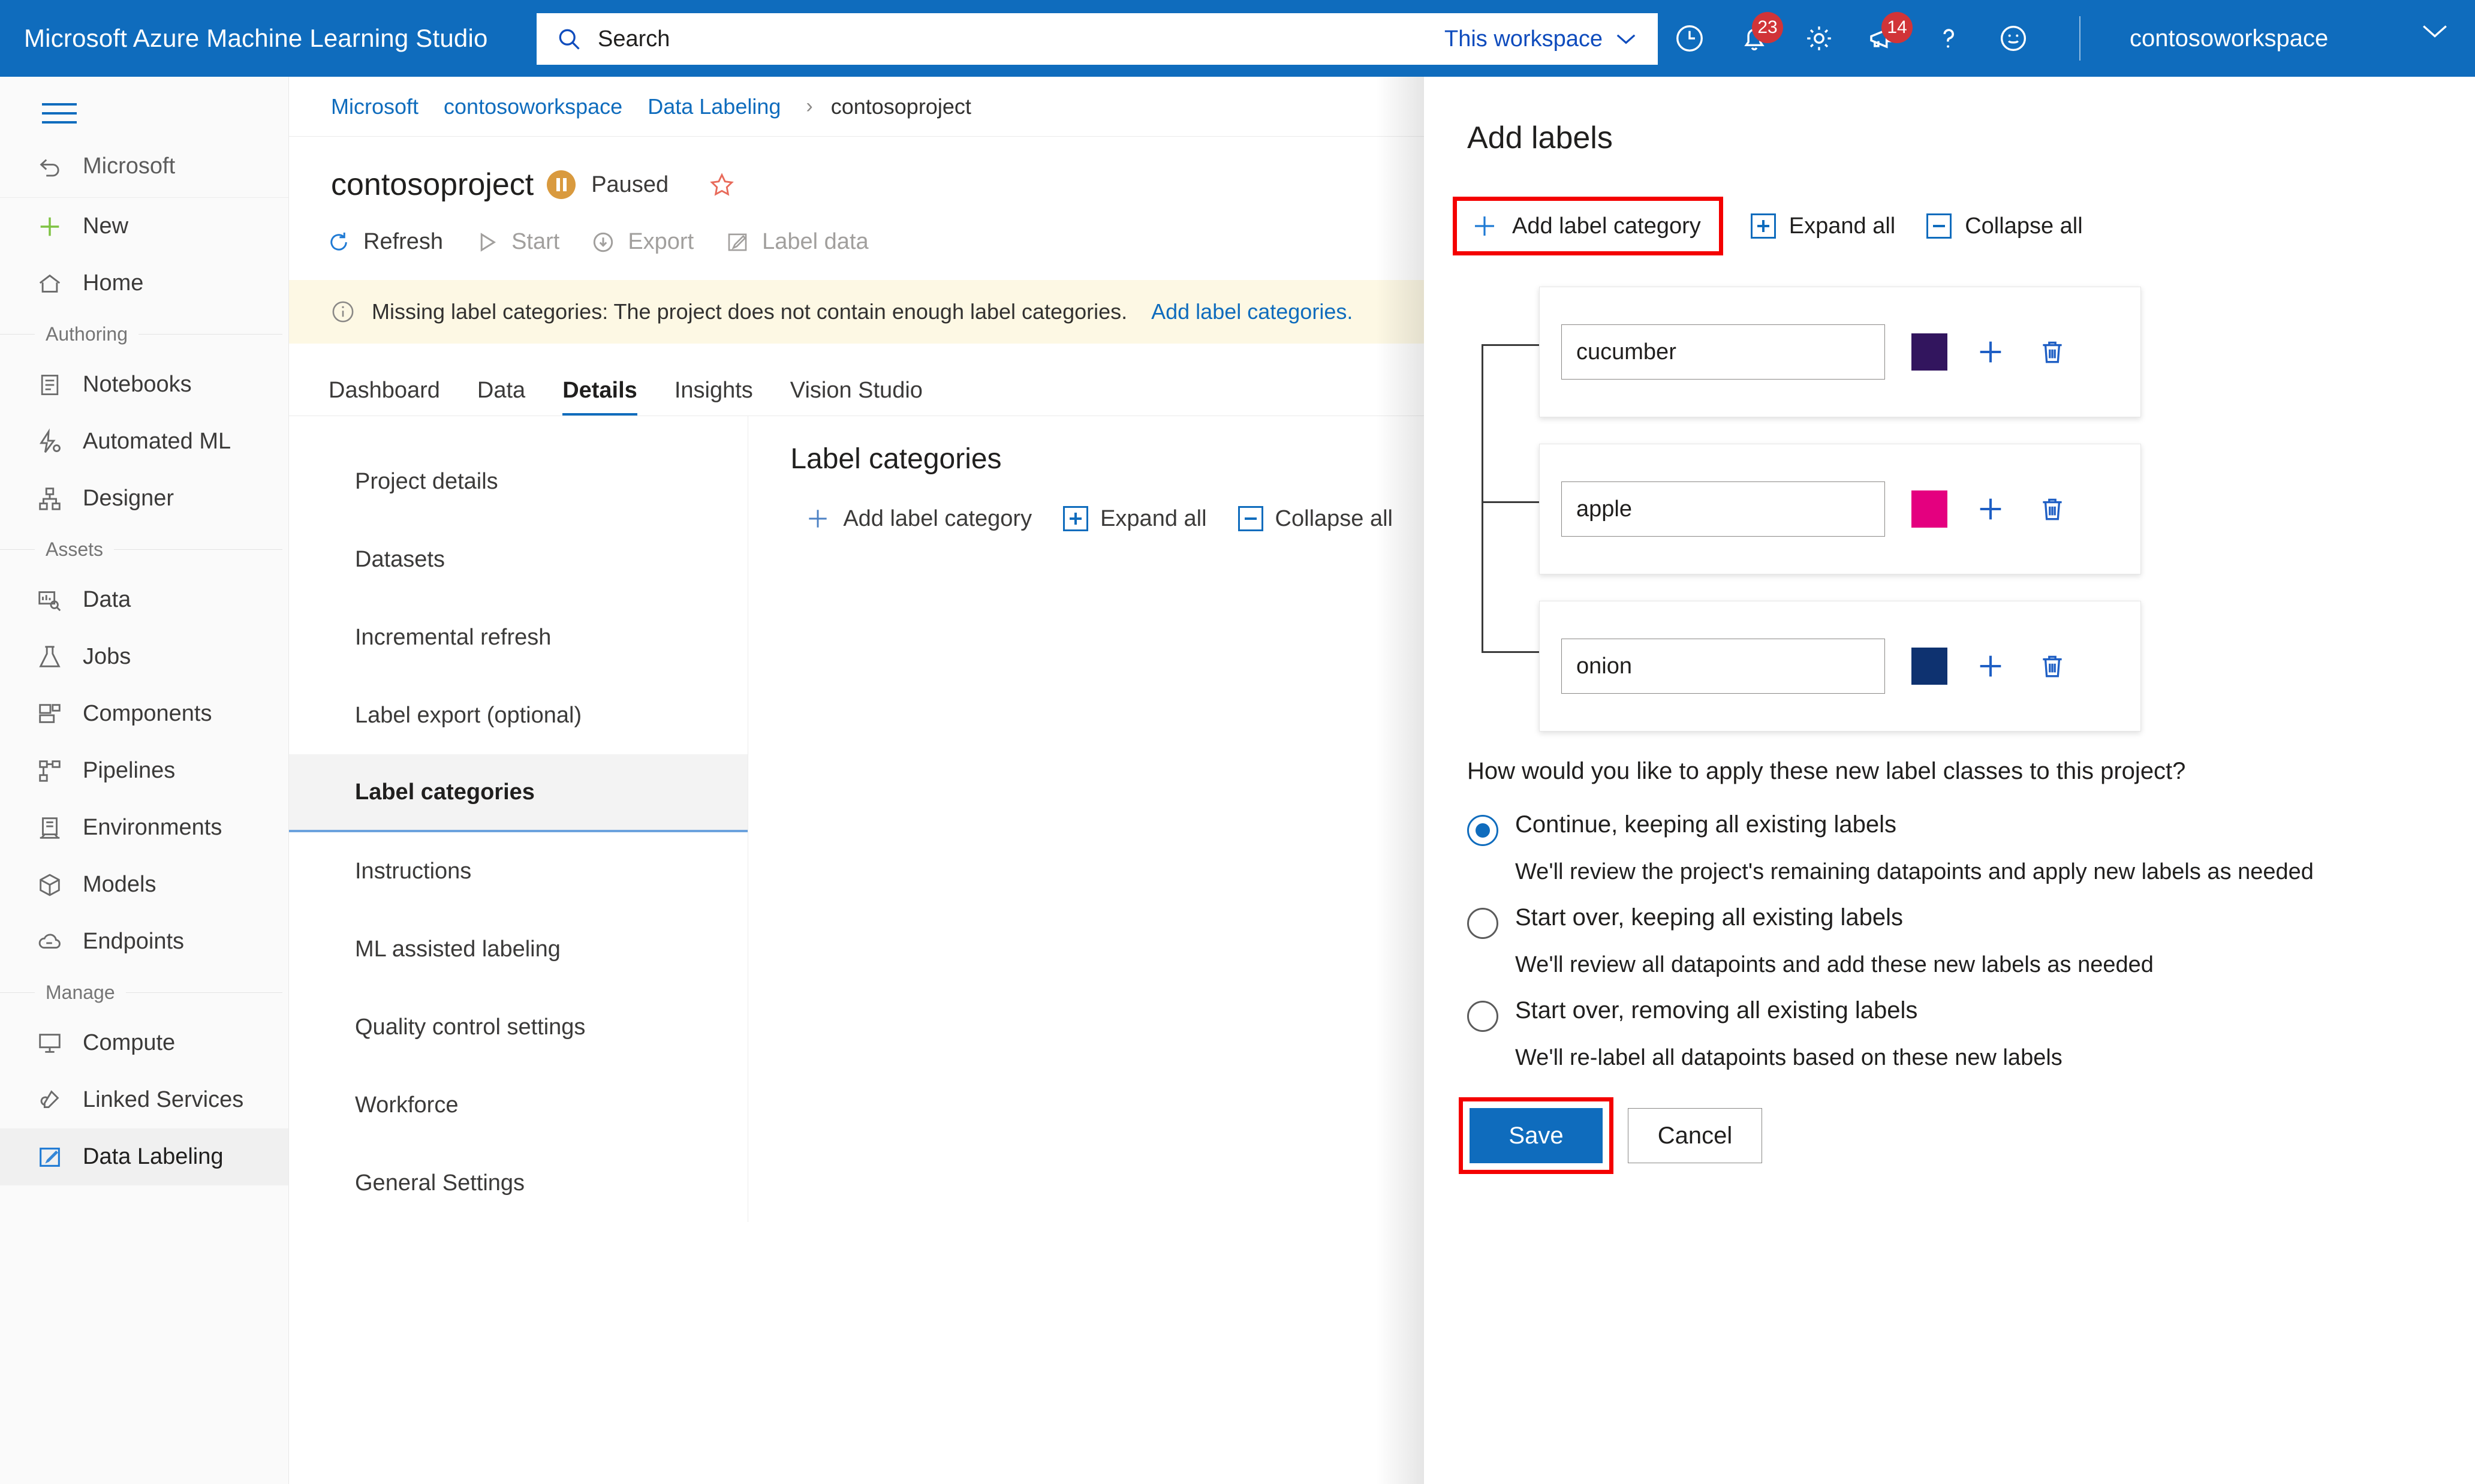  Describe the element at coordinates (1537, 1135) in the screenshot. I see `save-button: Save` at that location.